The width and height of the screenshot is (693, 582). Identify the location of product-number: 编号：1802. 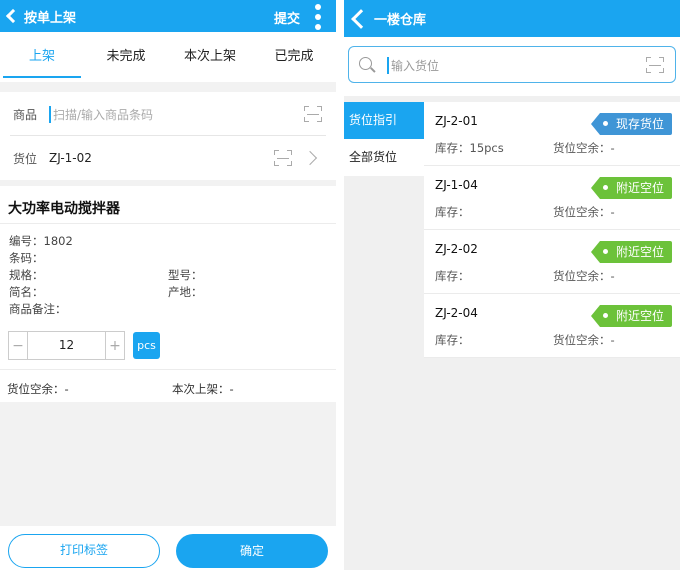
(41, 241).